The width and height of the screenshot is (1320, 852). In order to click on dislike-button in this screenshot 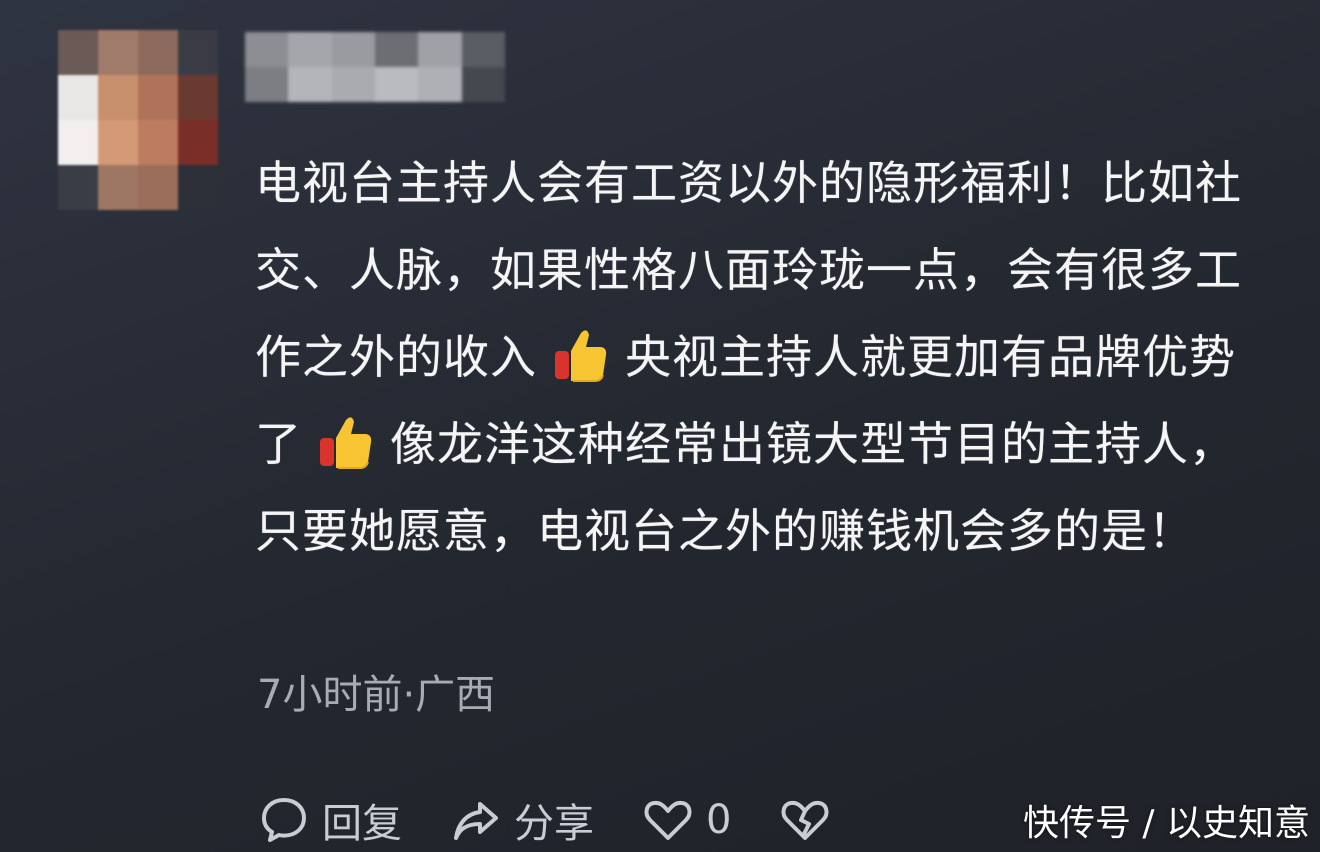, I will do `click(811, 820)`.